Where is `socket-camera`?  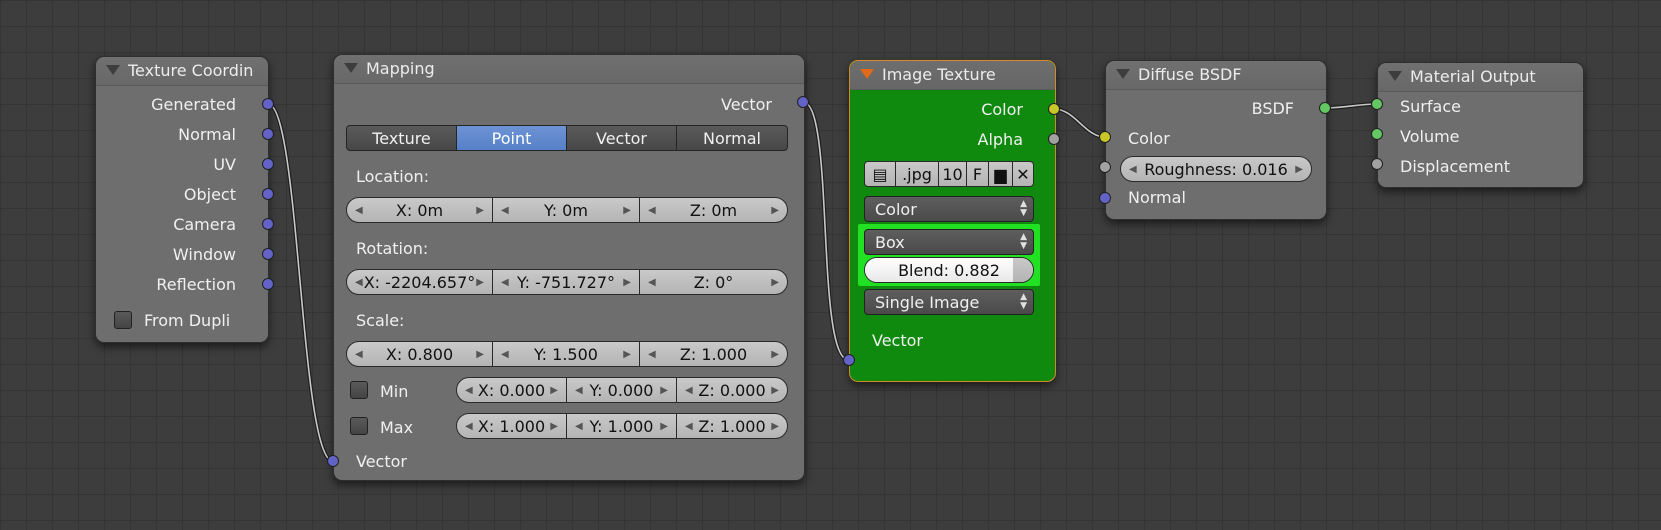
socket-camera is located at coordinates (268, 224).